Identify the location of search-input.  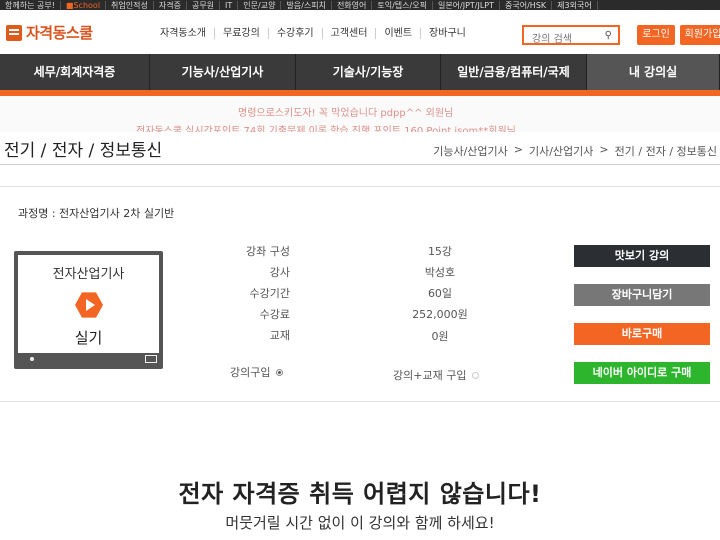
(564, 39).